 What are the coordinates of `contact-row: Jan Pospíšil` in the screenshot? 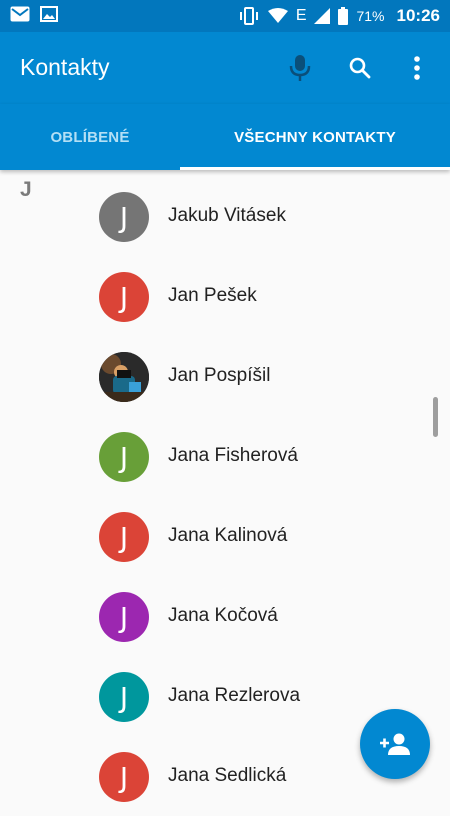 It's located at (225, 376).